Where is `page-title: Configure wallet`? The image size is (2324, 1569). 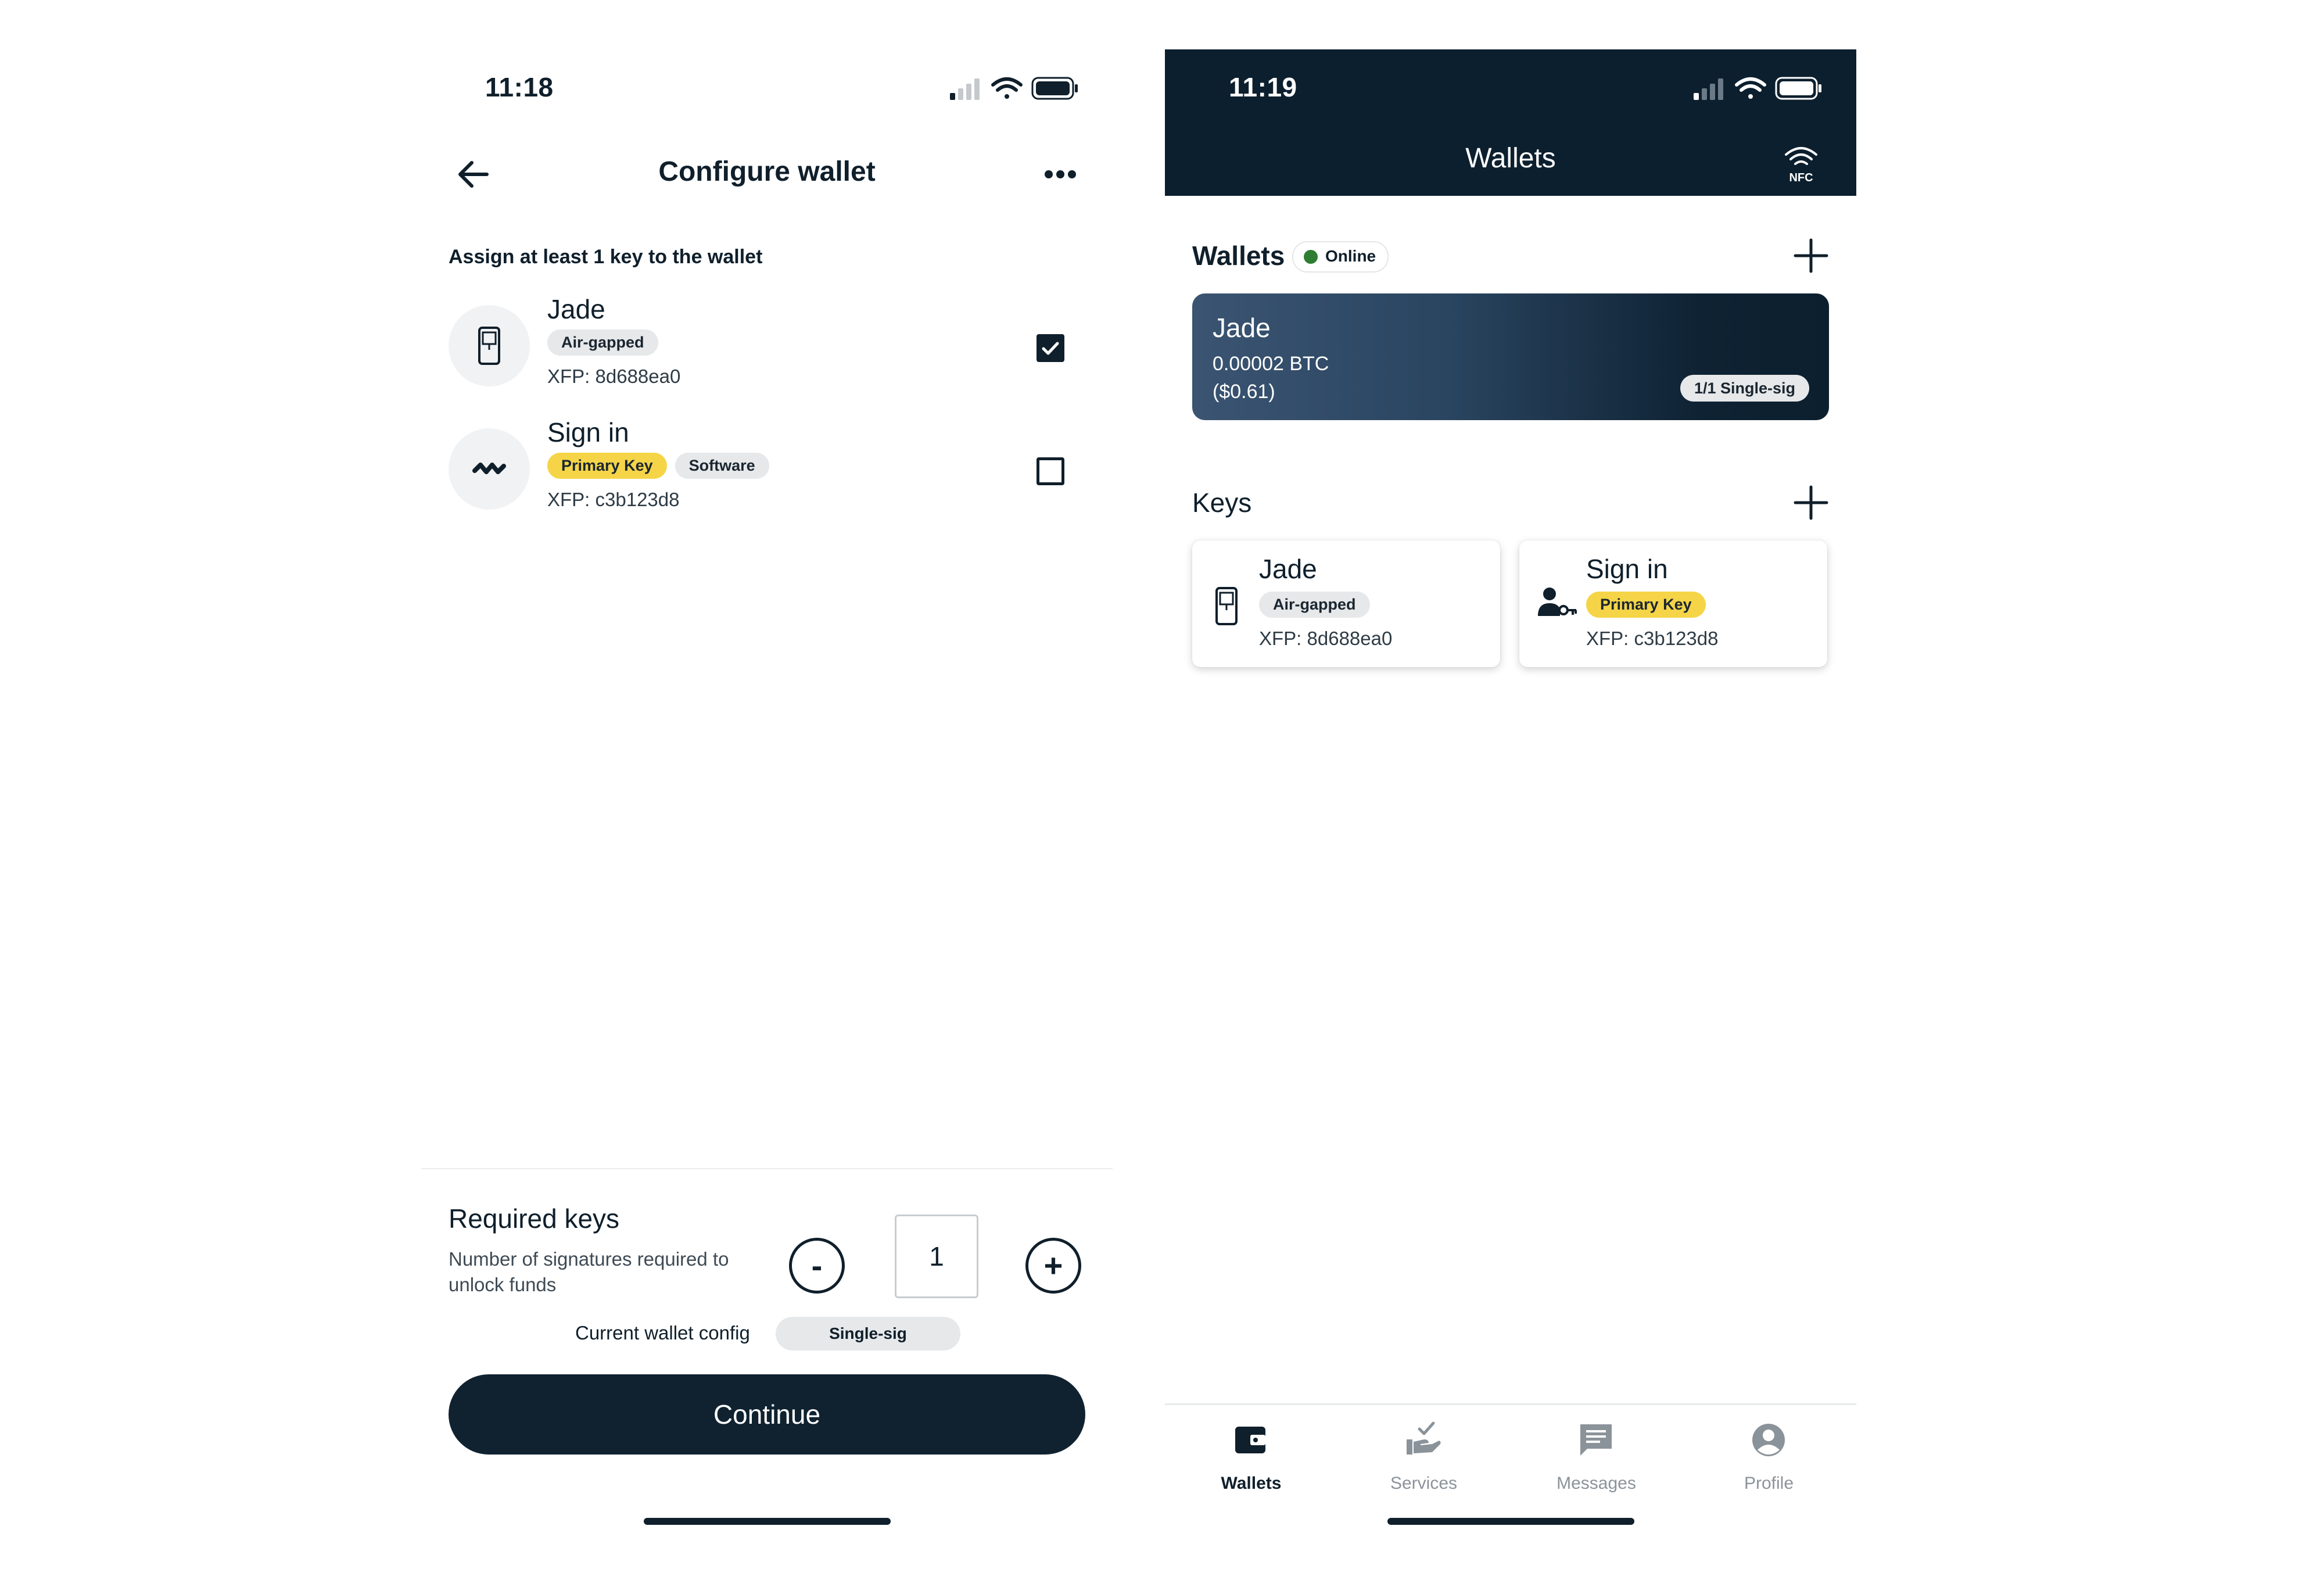 page-title: Configure wallet is located at coordinates (767, 172).